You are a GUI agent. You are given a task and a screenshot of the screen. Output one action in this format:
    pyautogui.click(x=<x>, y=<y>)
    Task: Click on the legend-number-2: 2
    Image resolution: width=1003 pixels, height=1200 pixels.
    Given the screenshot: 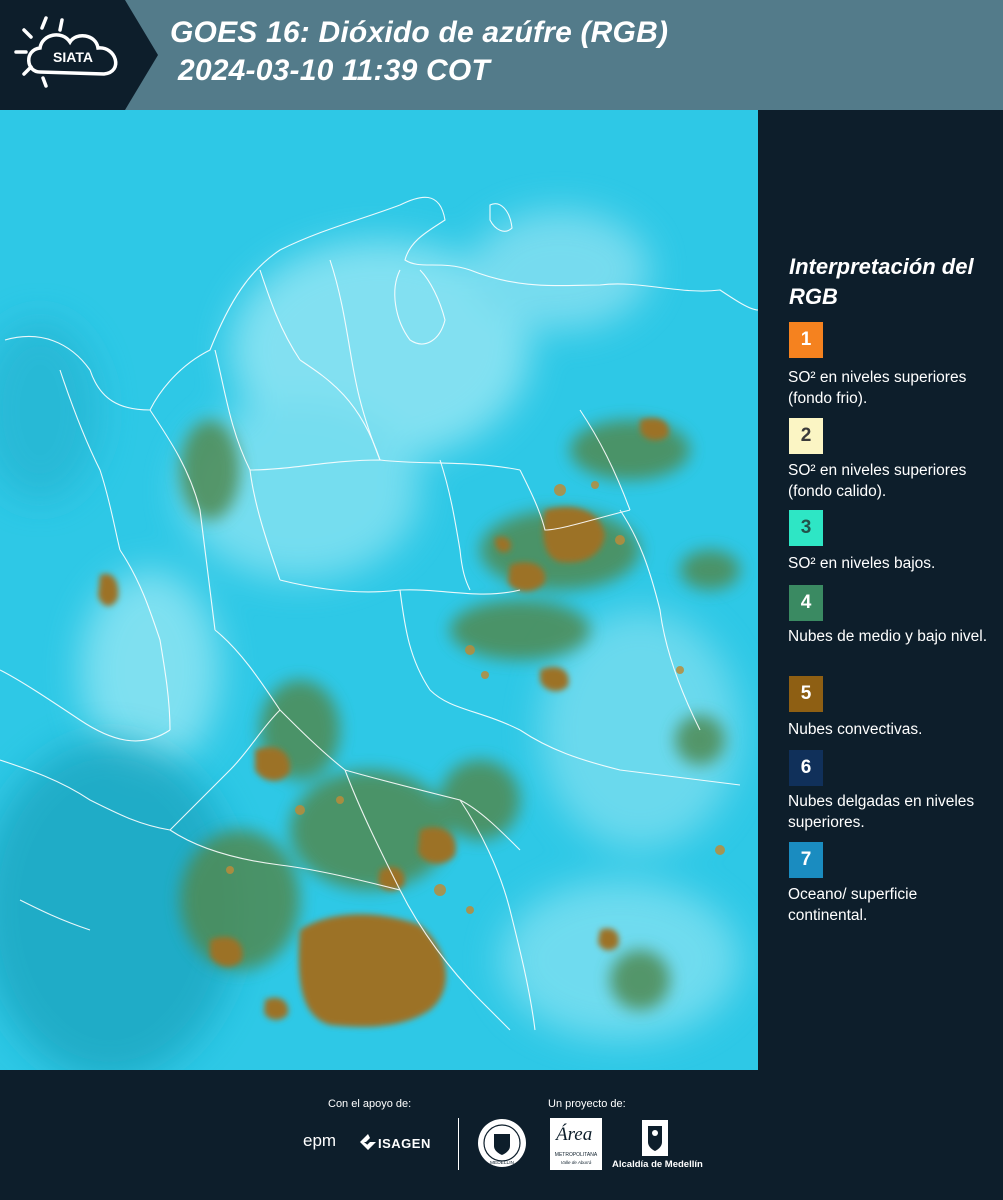 What is the action you would take?
    pyautogui.click(x=806, y=435)
    